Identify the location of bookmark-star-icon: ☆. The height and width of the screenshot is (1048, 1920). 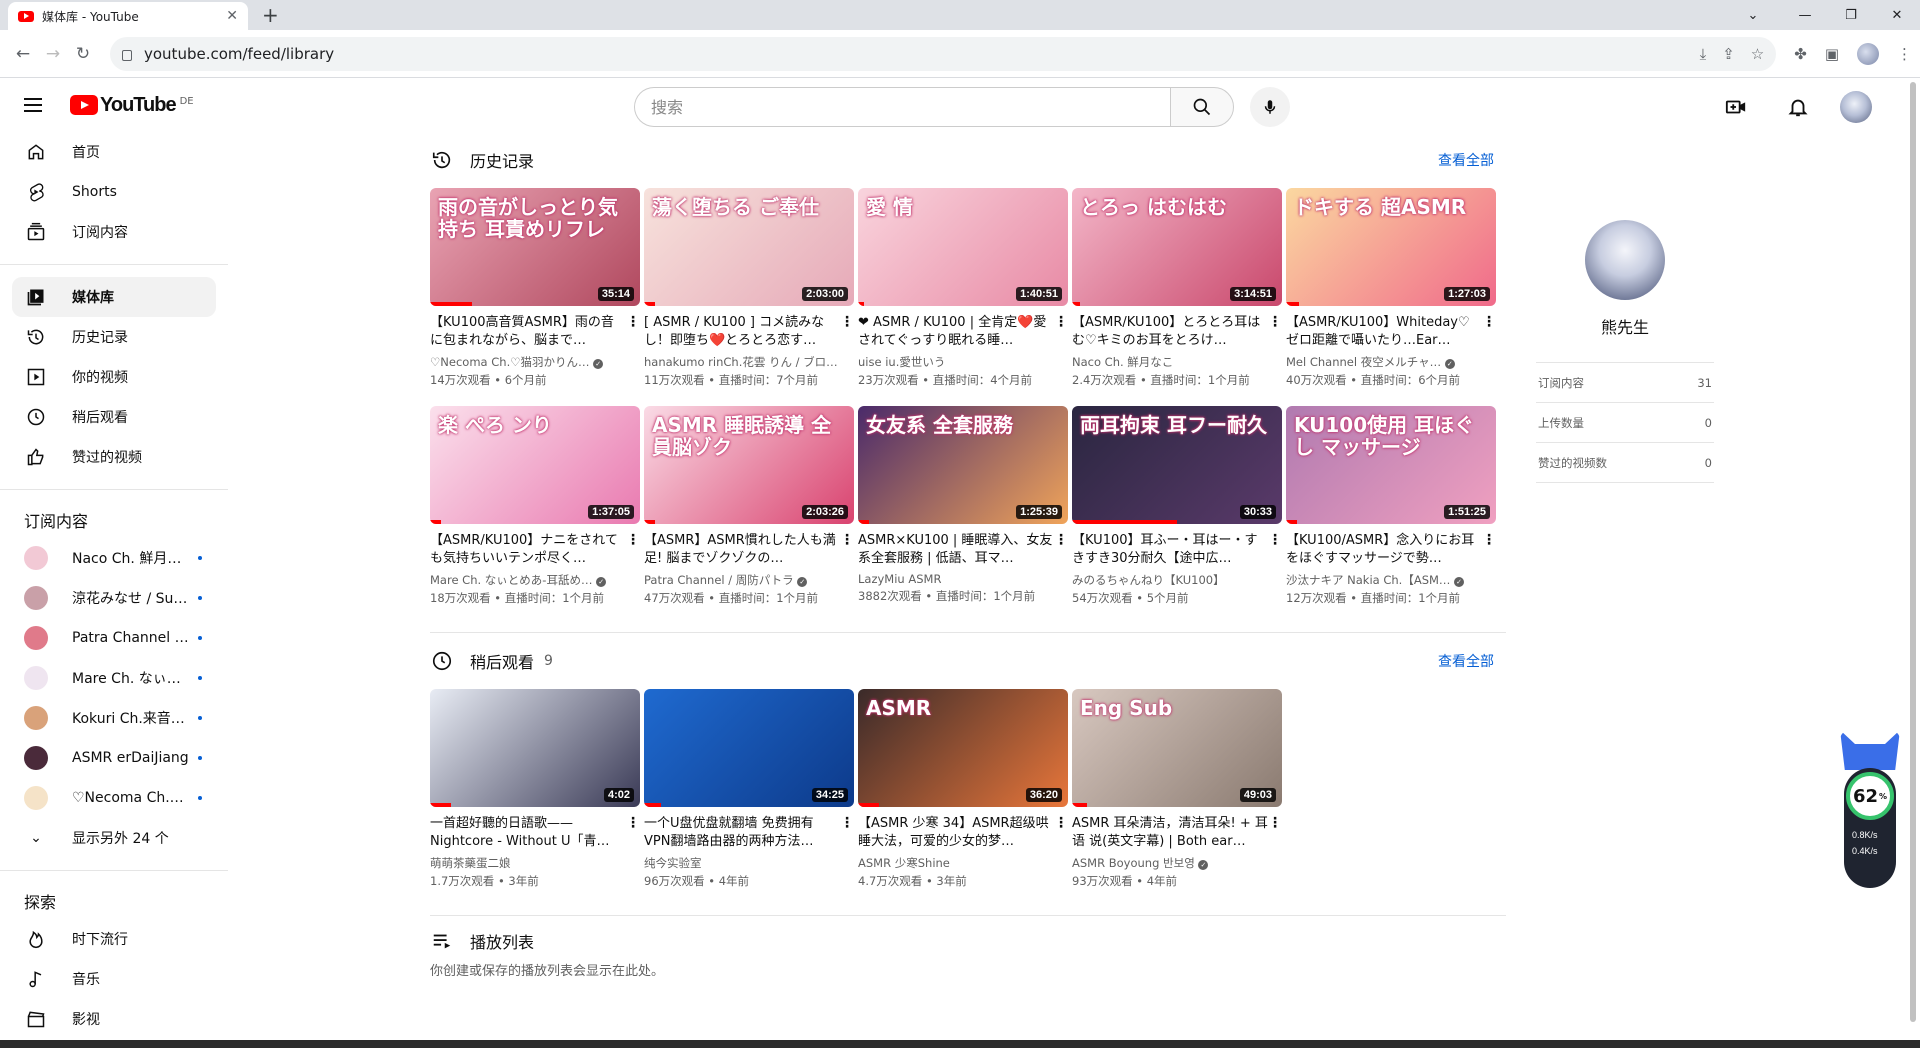
(1757, 54).